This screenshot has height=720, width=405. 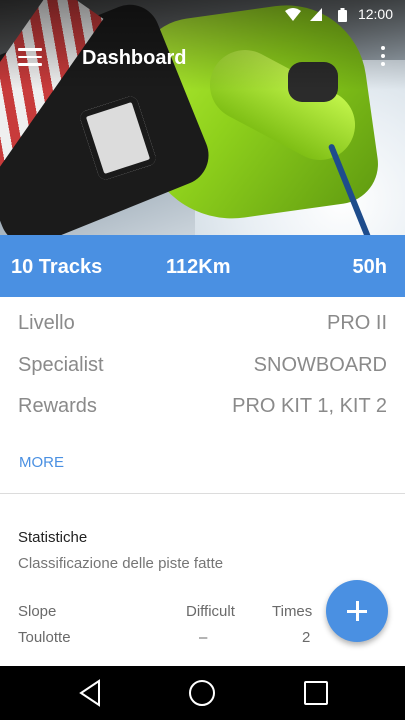 I want to click on rewards-value: PRO KIT 1, KIT 2, so click(x=309, y=406).